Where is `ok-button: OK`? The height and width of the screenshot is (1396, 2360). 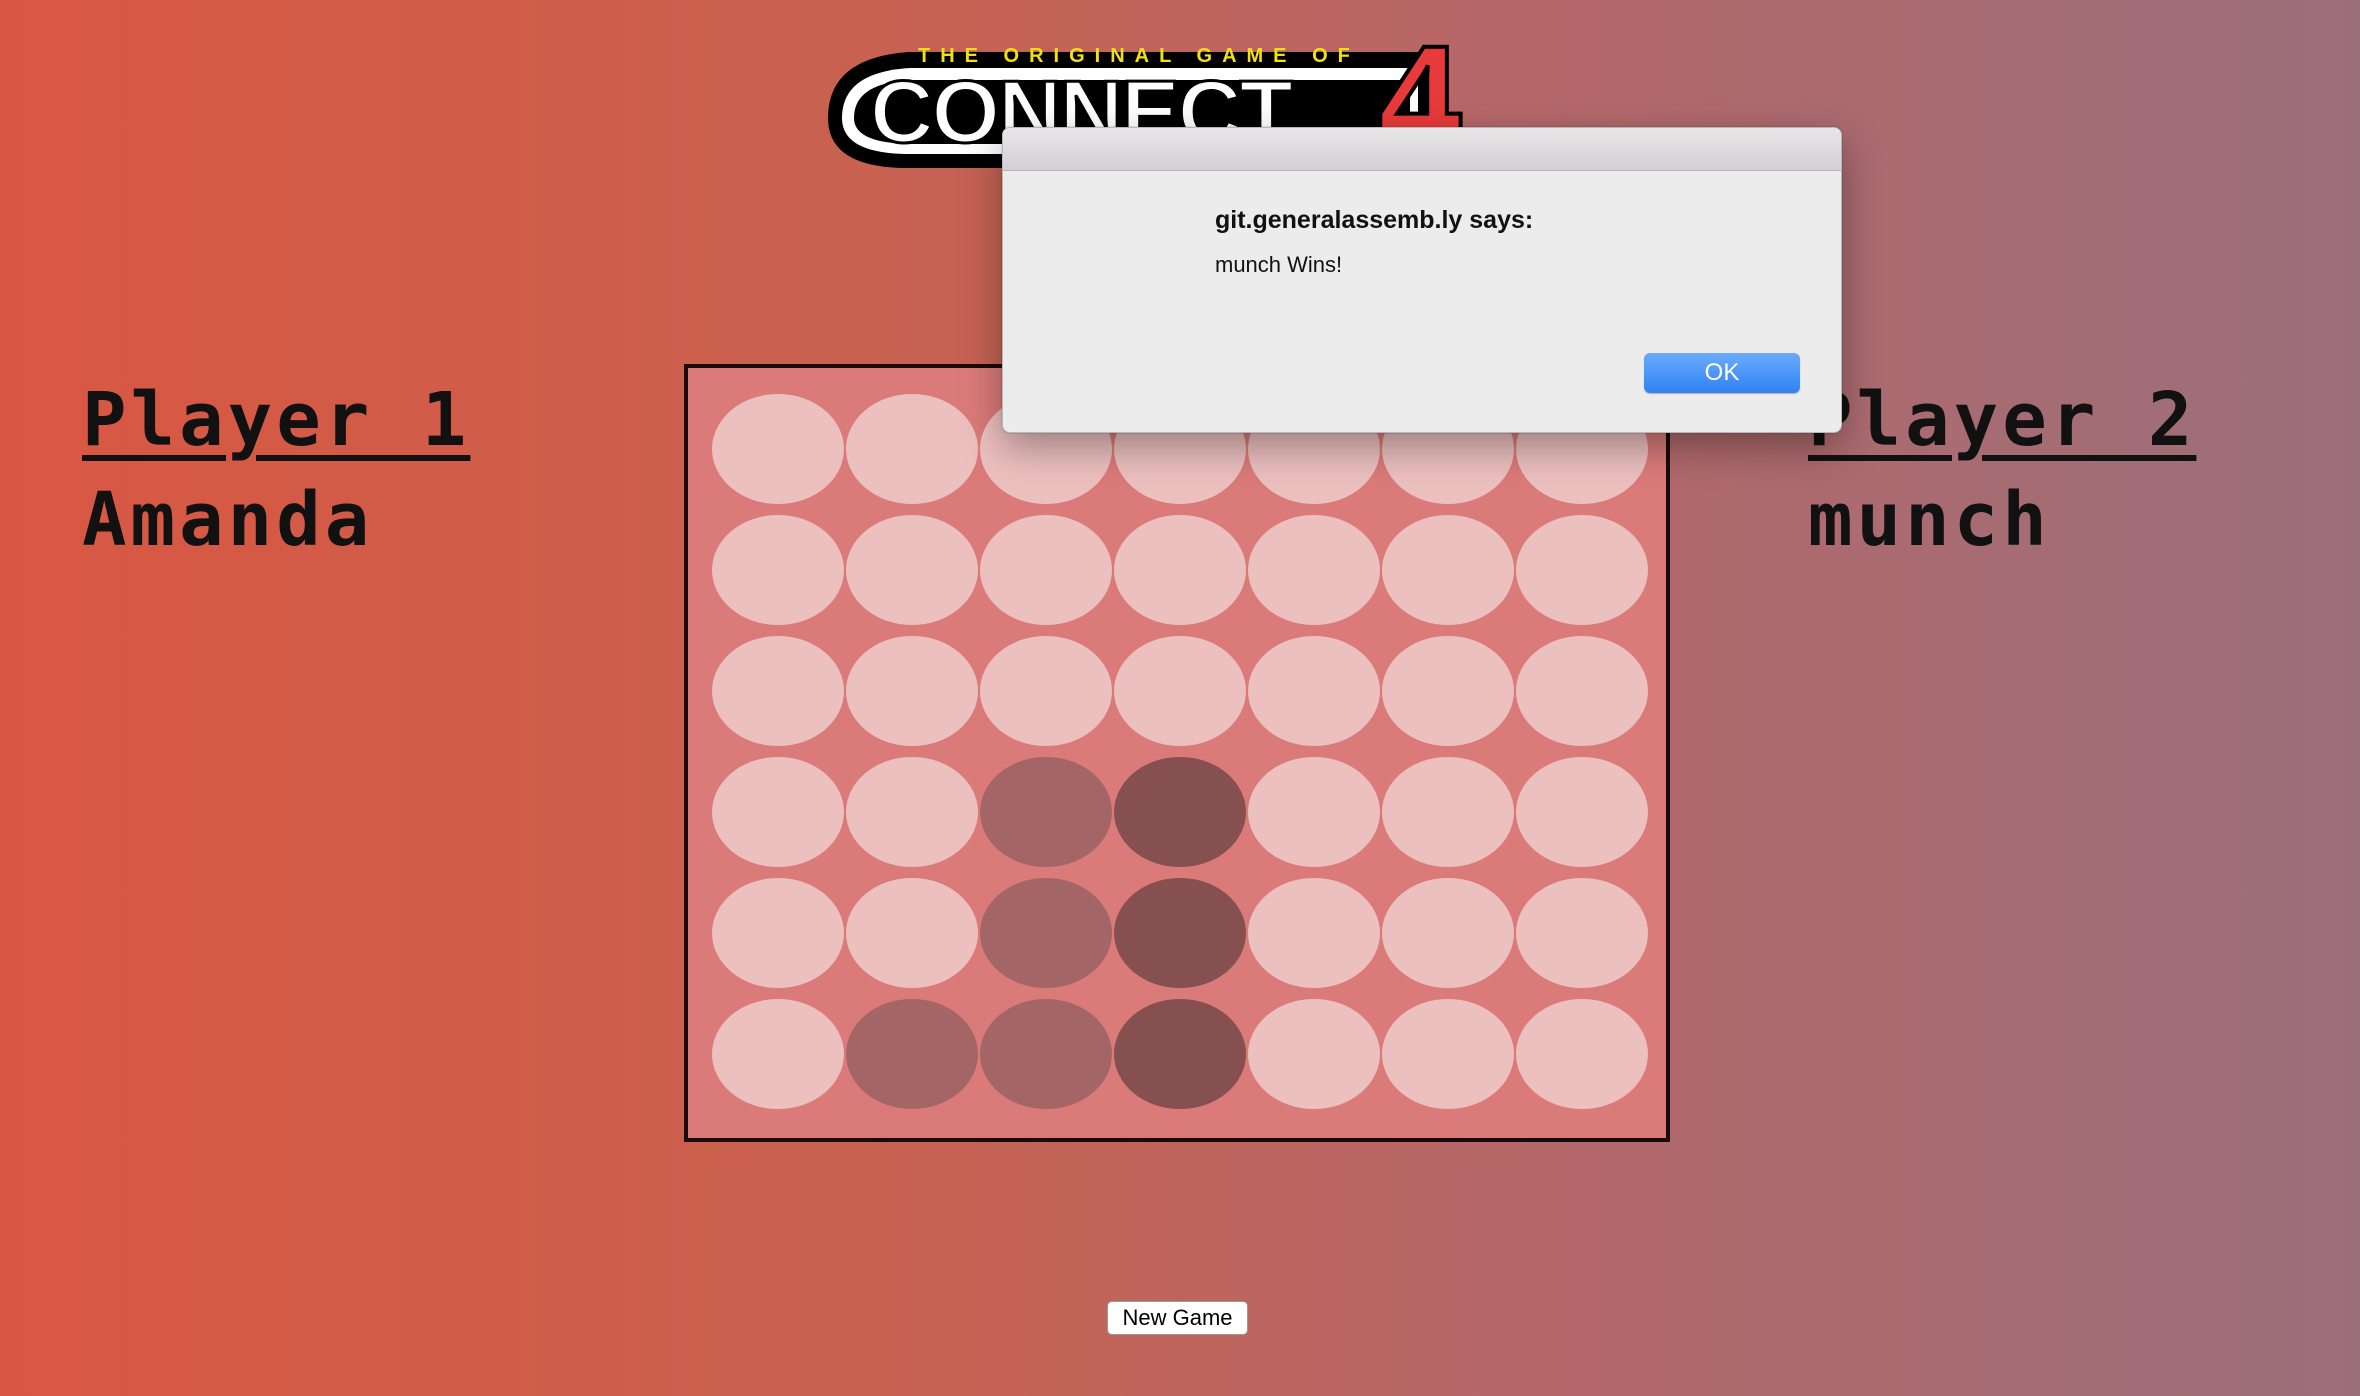 ok-button: OK is located at coordinates (1722, 373).